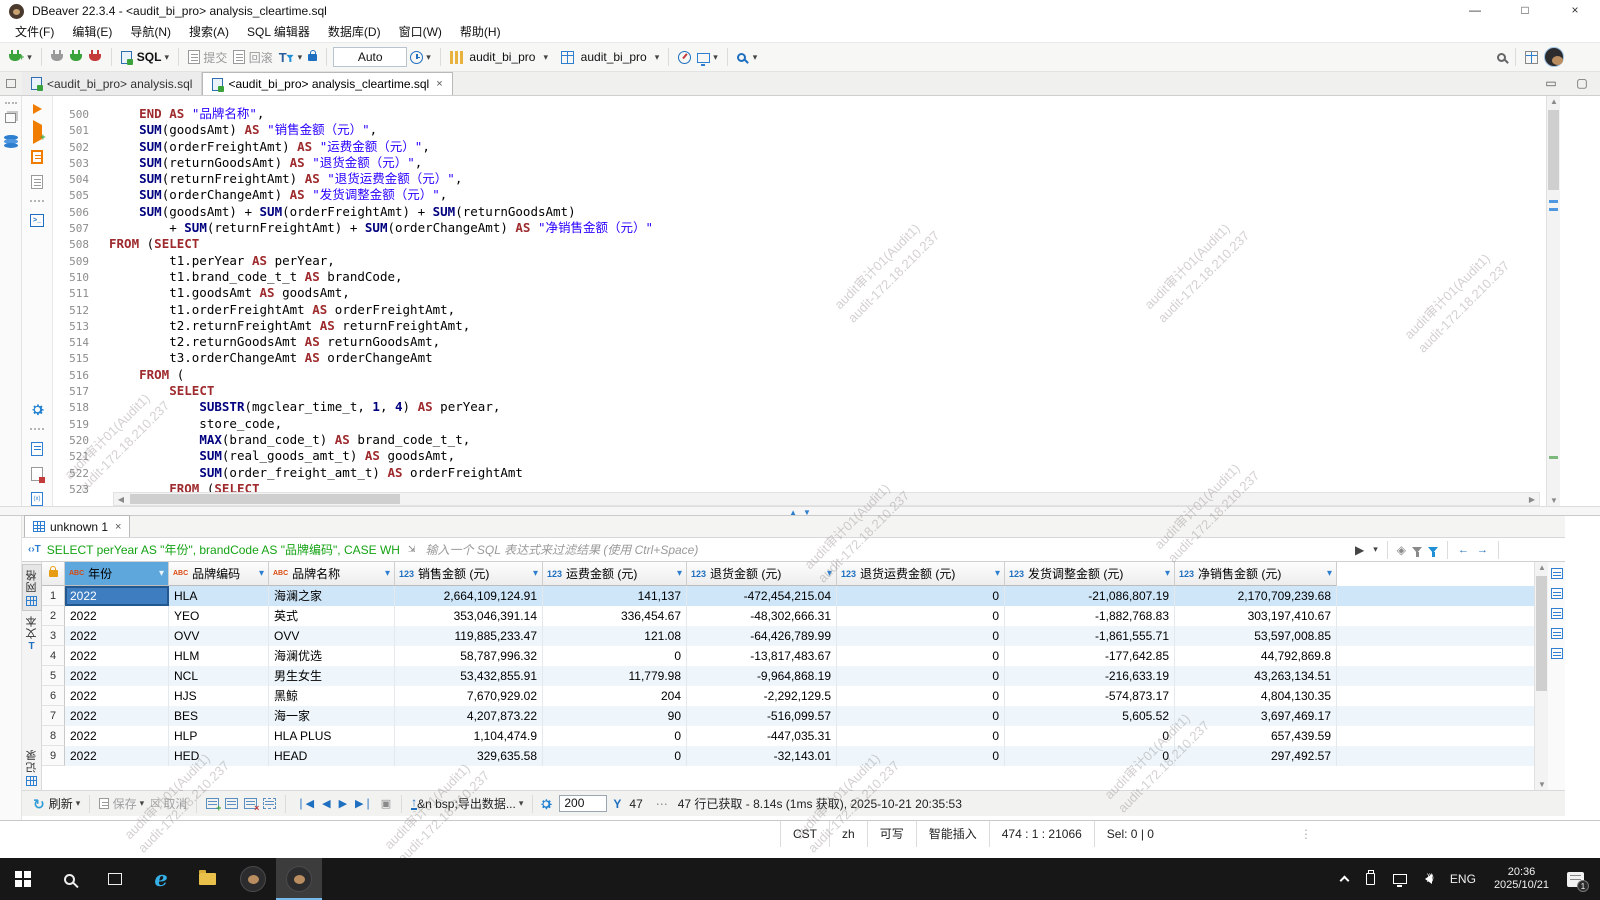  I want to click on network-tray-icon, so click(1399, 880).